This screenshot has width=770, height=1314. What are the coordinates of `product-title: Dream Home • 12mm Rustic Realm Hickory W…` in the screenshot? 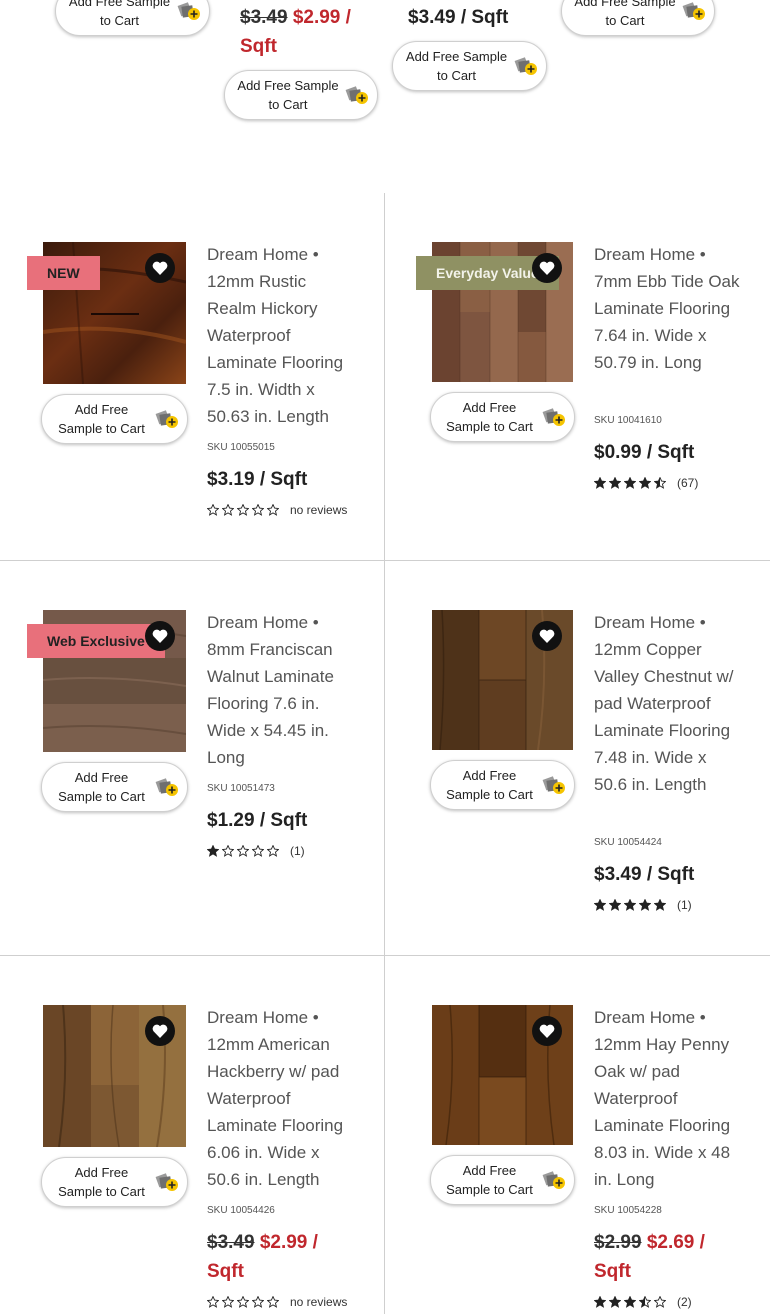 It's located at (280, 335).